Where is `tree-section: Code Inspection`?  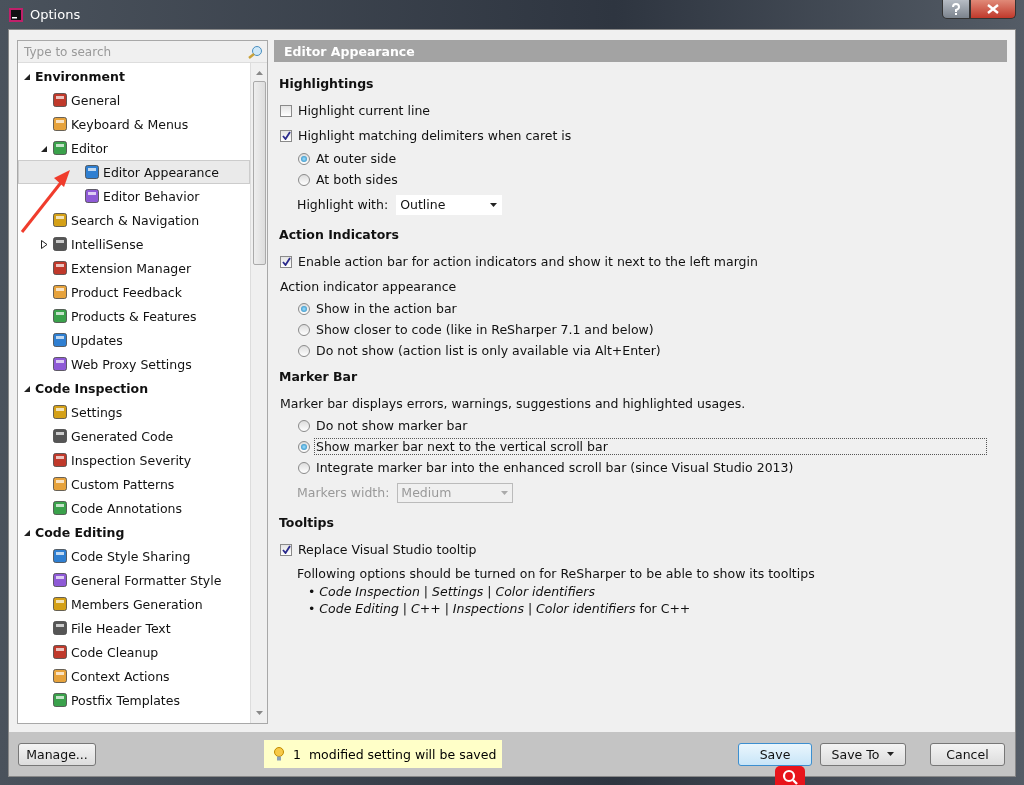
tree-section: Code Inspection is located at coordinates (134, 388).